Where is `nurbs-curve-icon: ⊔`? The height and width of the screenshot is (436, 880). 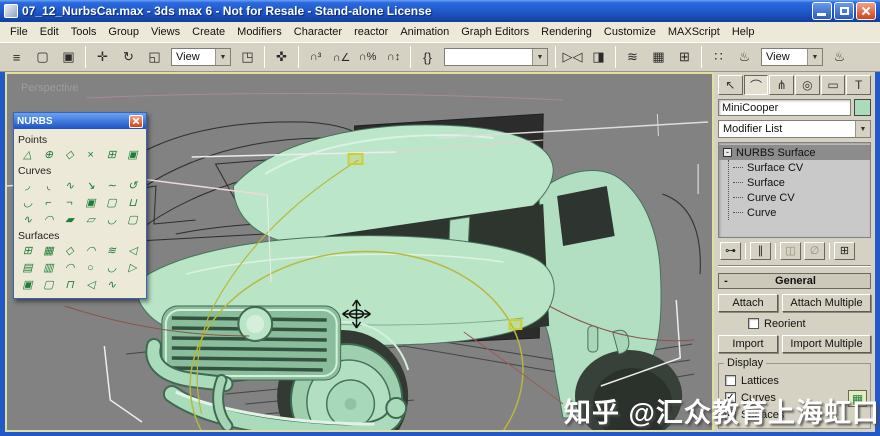
nurbs-curve-icon: ⊔ is located at coordinates (132, 202).